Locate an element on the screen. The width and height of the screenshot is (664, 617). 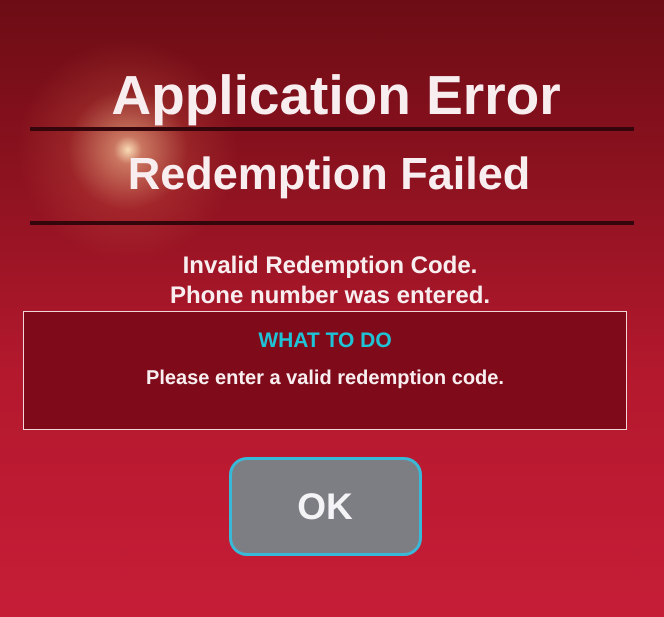
info-text: Please enter a valid redemption code. is located at coordinates (325, 378).